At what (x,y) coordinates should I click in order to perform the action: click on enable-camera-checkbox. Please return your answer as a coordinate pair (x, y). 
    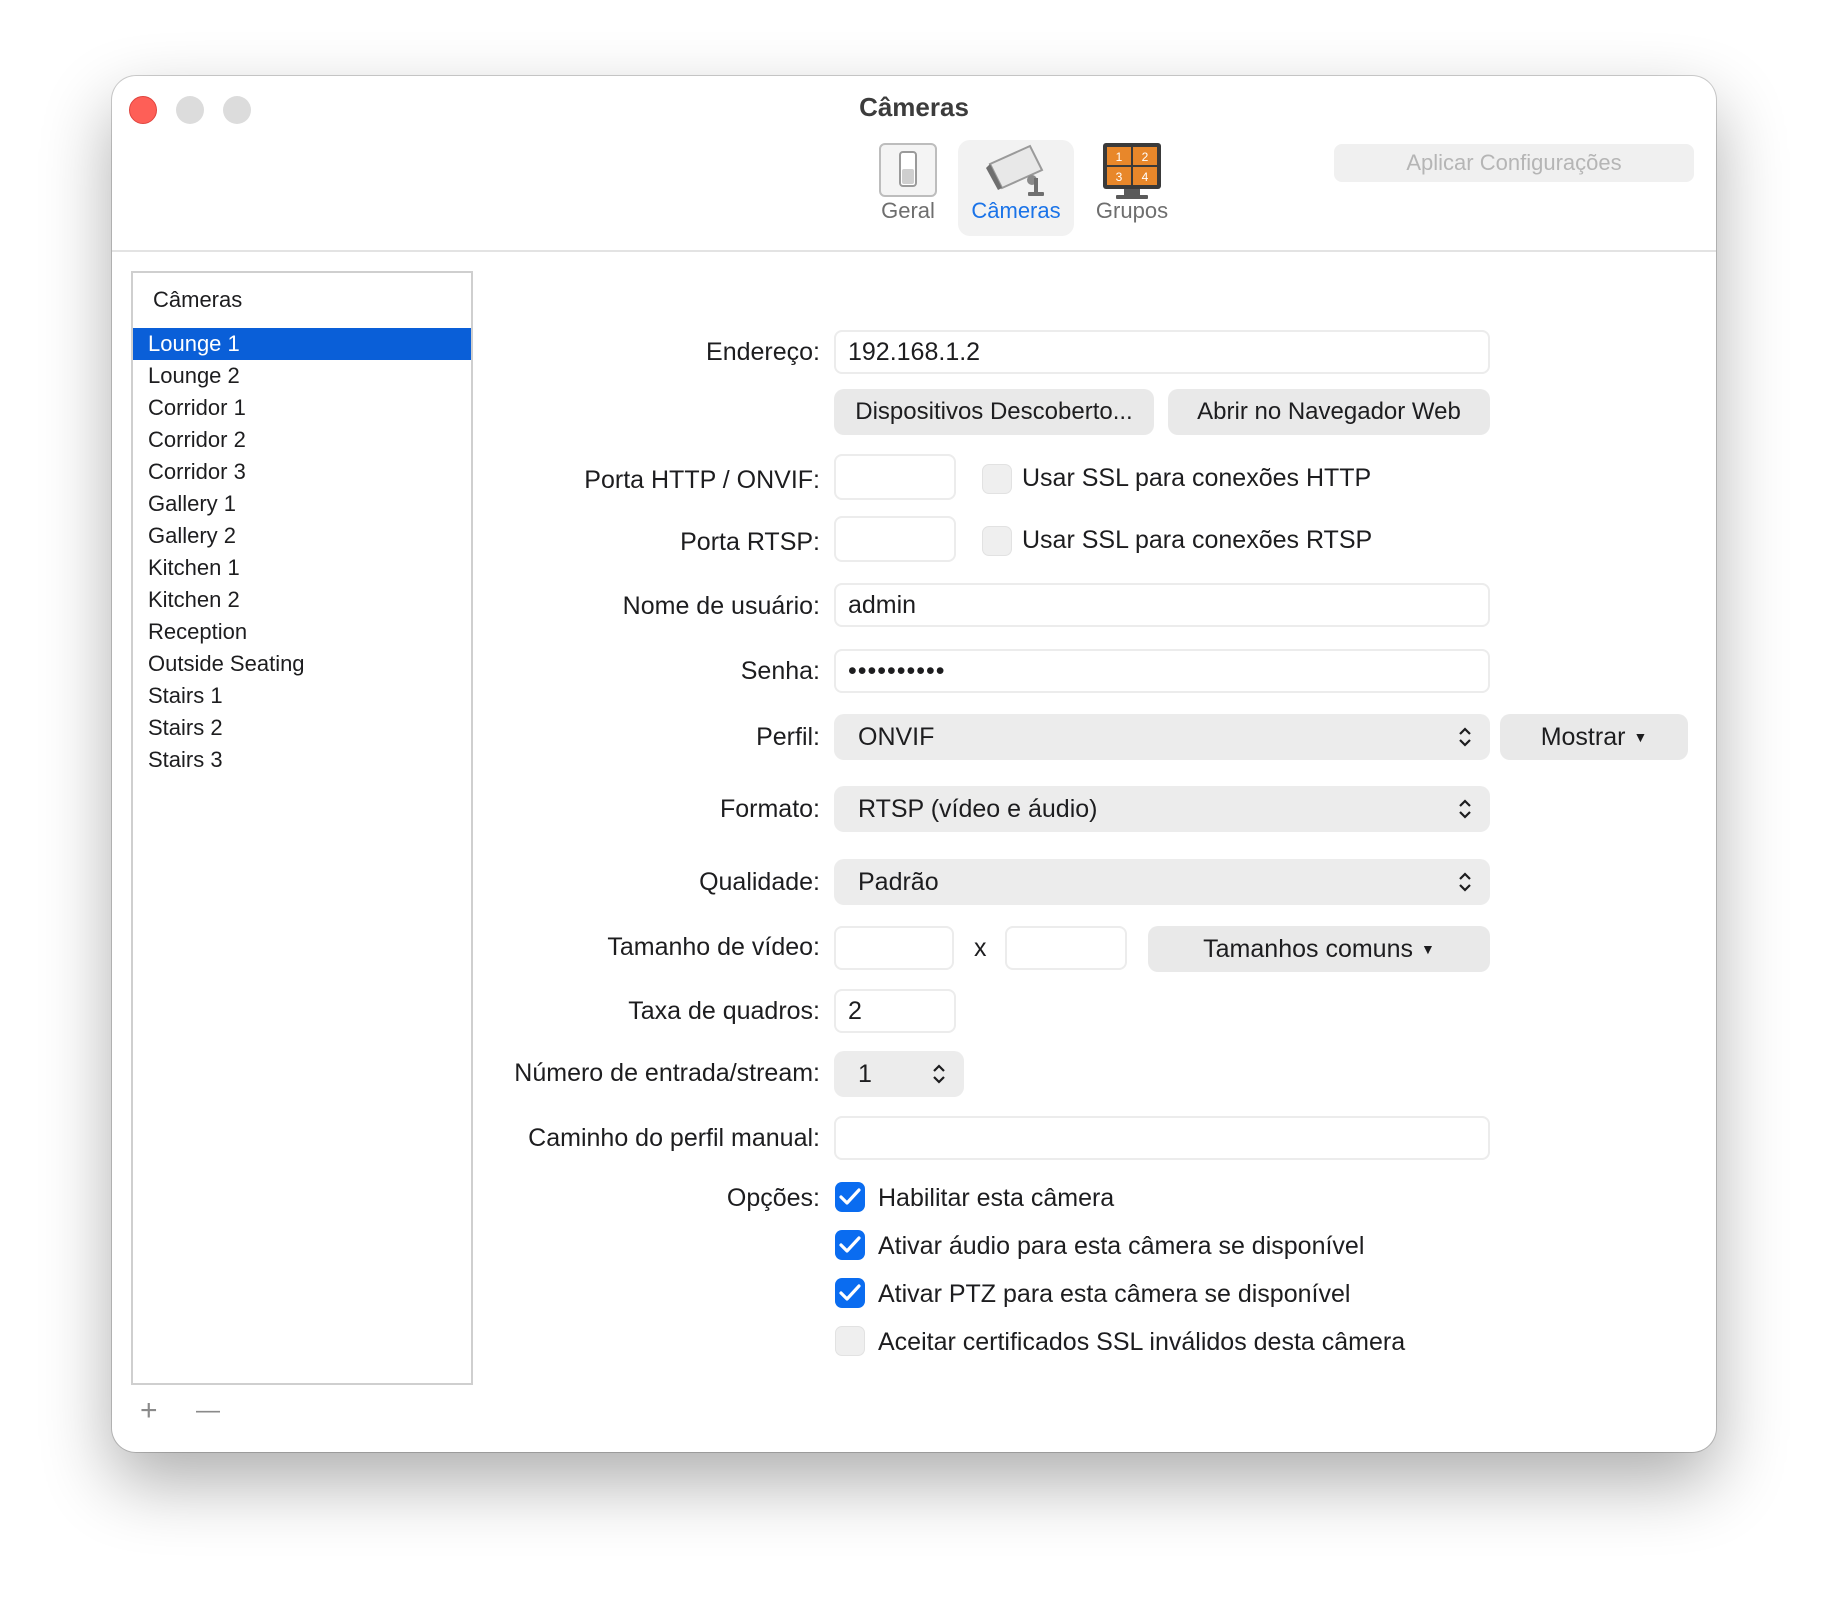
    Looking at the image, I should click on (850, 1197).